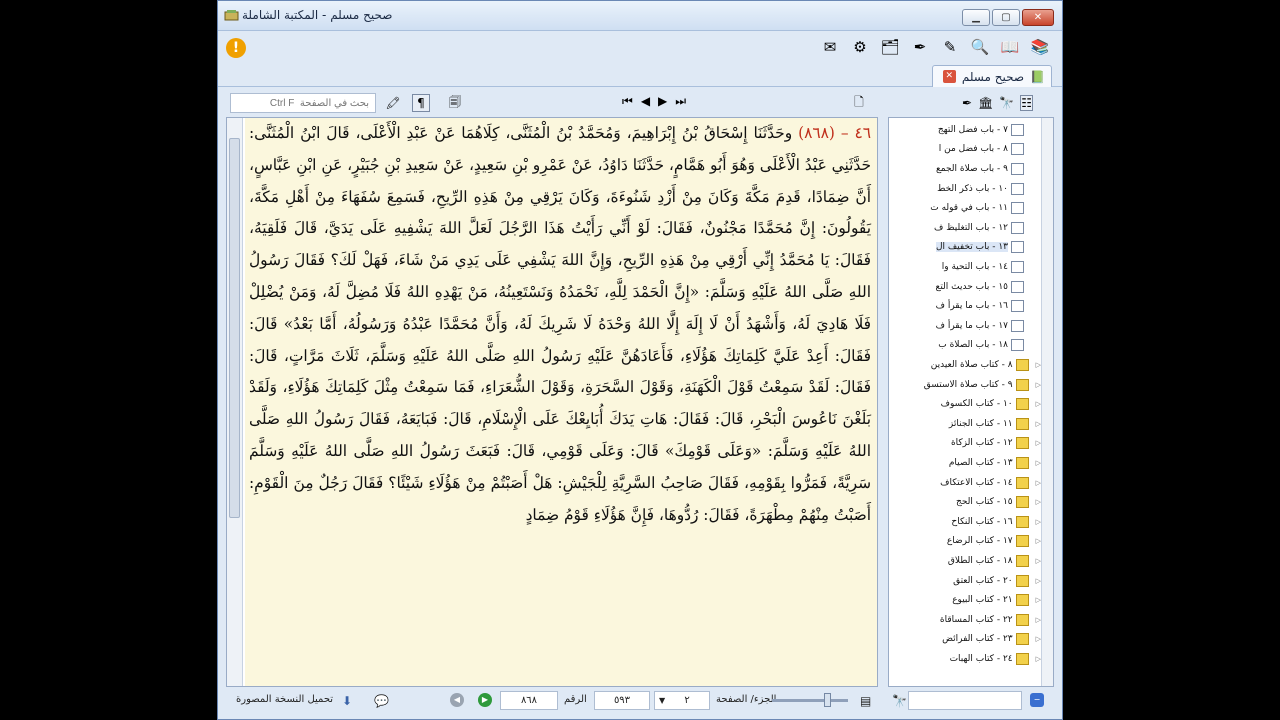 The image size is (1280, 720). Describe the element at coordinates (1006, 103) in the screenshot. I see `binoculars-icon: 🔭` at that location.